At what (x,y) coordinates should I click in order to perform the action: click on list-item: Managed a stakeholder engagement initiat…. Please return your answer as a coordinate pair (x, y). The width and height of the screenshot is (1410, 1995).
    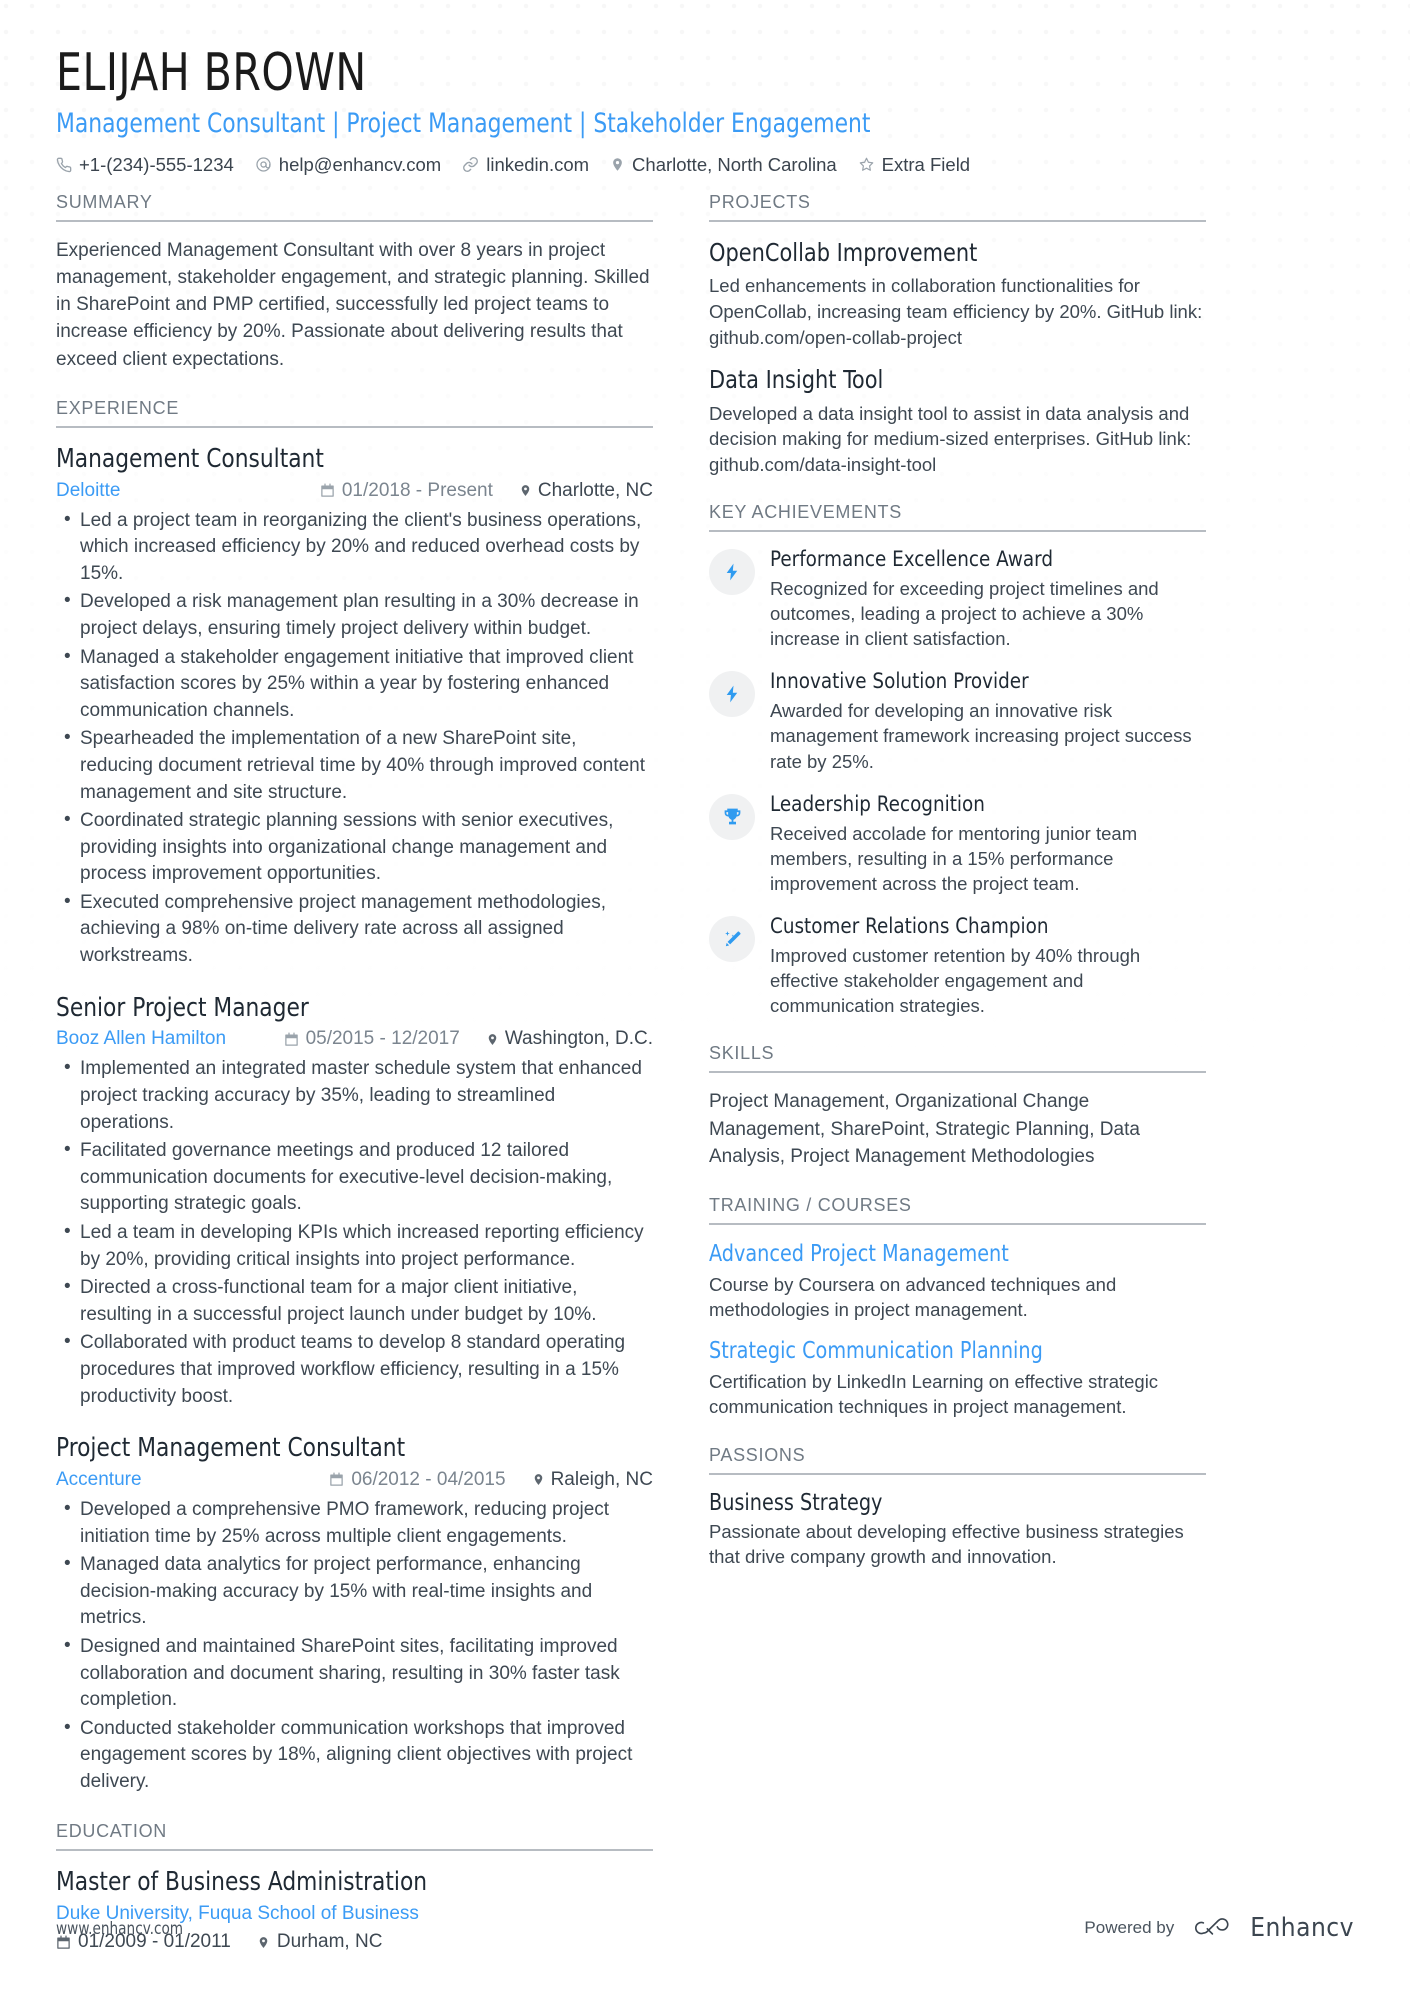
    Looking at the image, I should click on (354, 684).